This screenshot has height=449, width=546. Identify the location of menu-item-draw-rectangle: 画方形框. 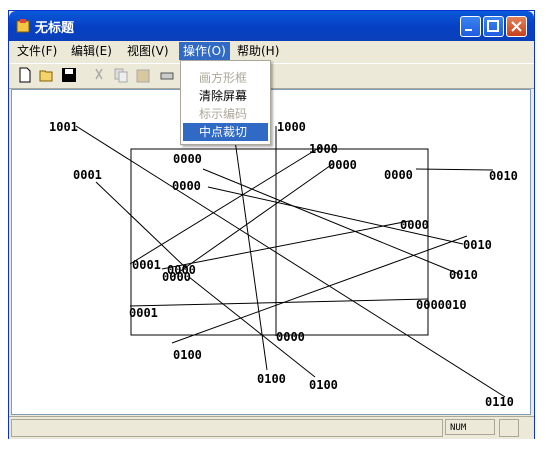
(225, 78).